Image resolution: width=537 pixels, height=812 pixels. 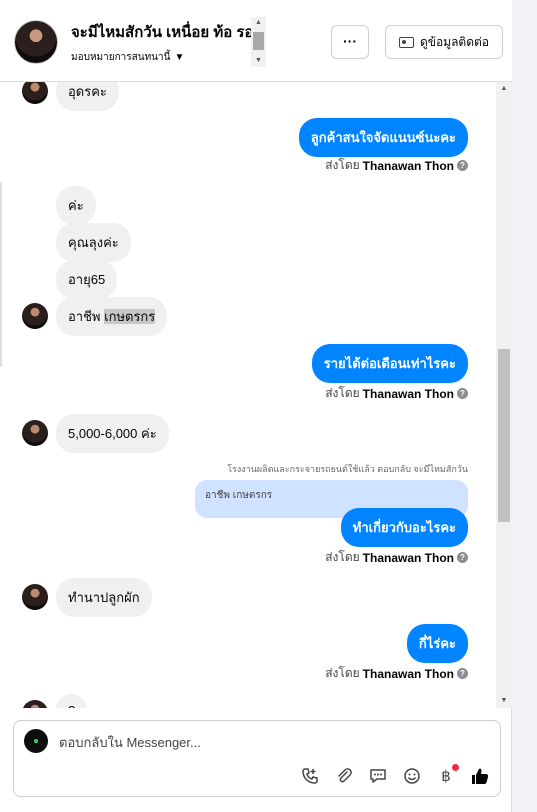 What do you see at coordinates (447, 775) in the screenshot?
I see `baht-icon: ฿` at bounding box center [447, 775].